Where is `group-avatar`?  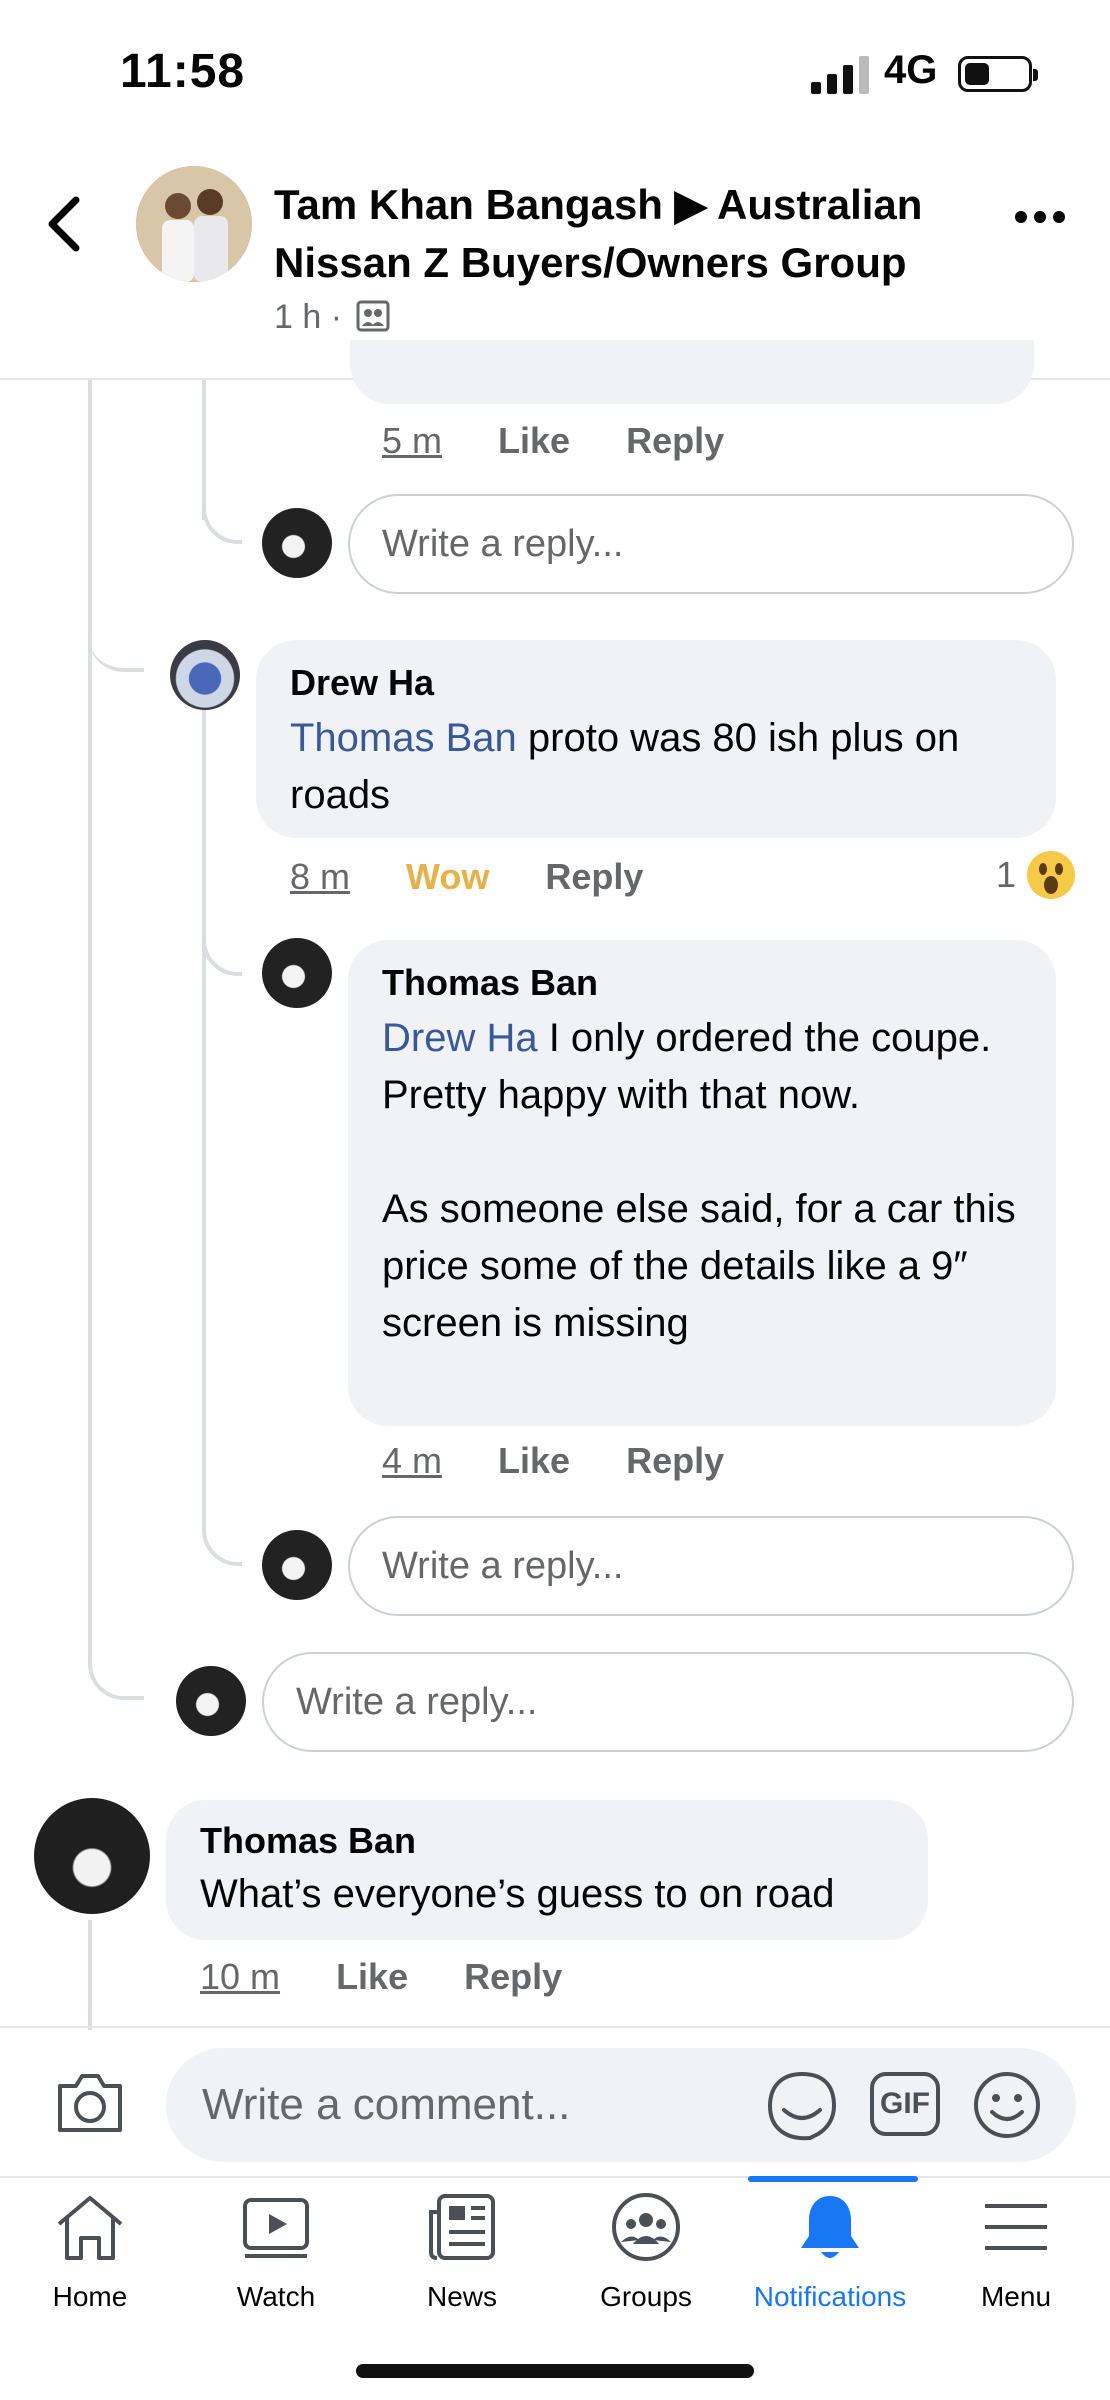
group-avatar is located at coordinates (194, 224).